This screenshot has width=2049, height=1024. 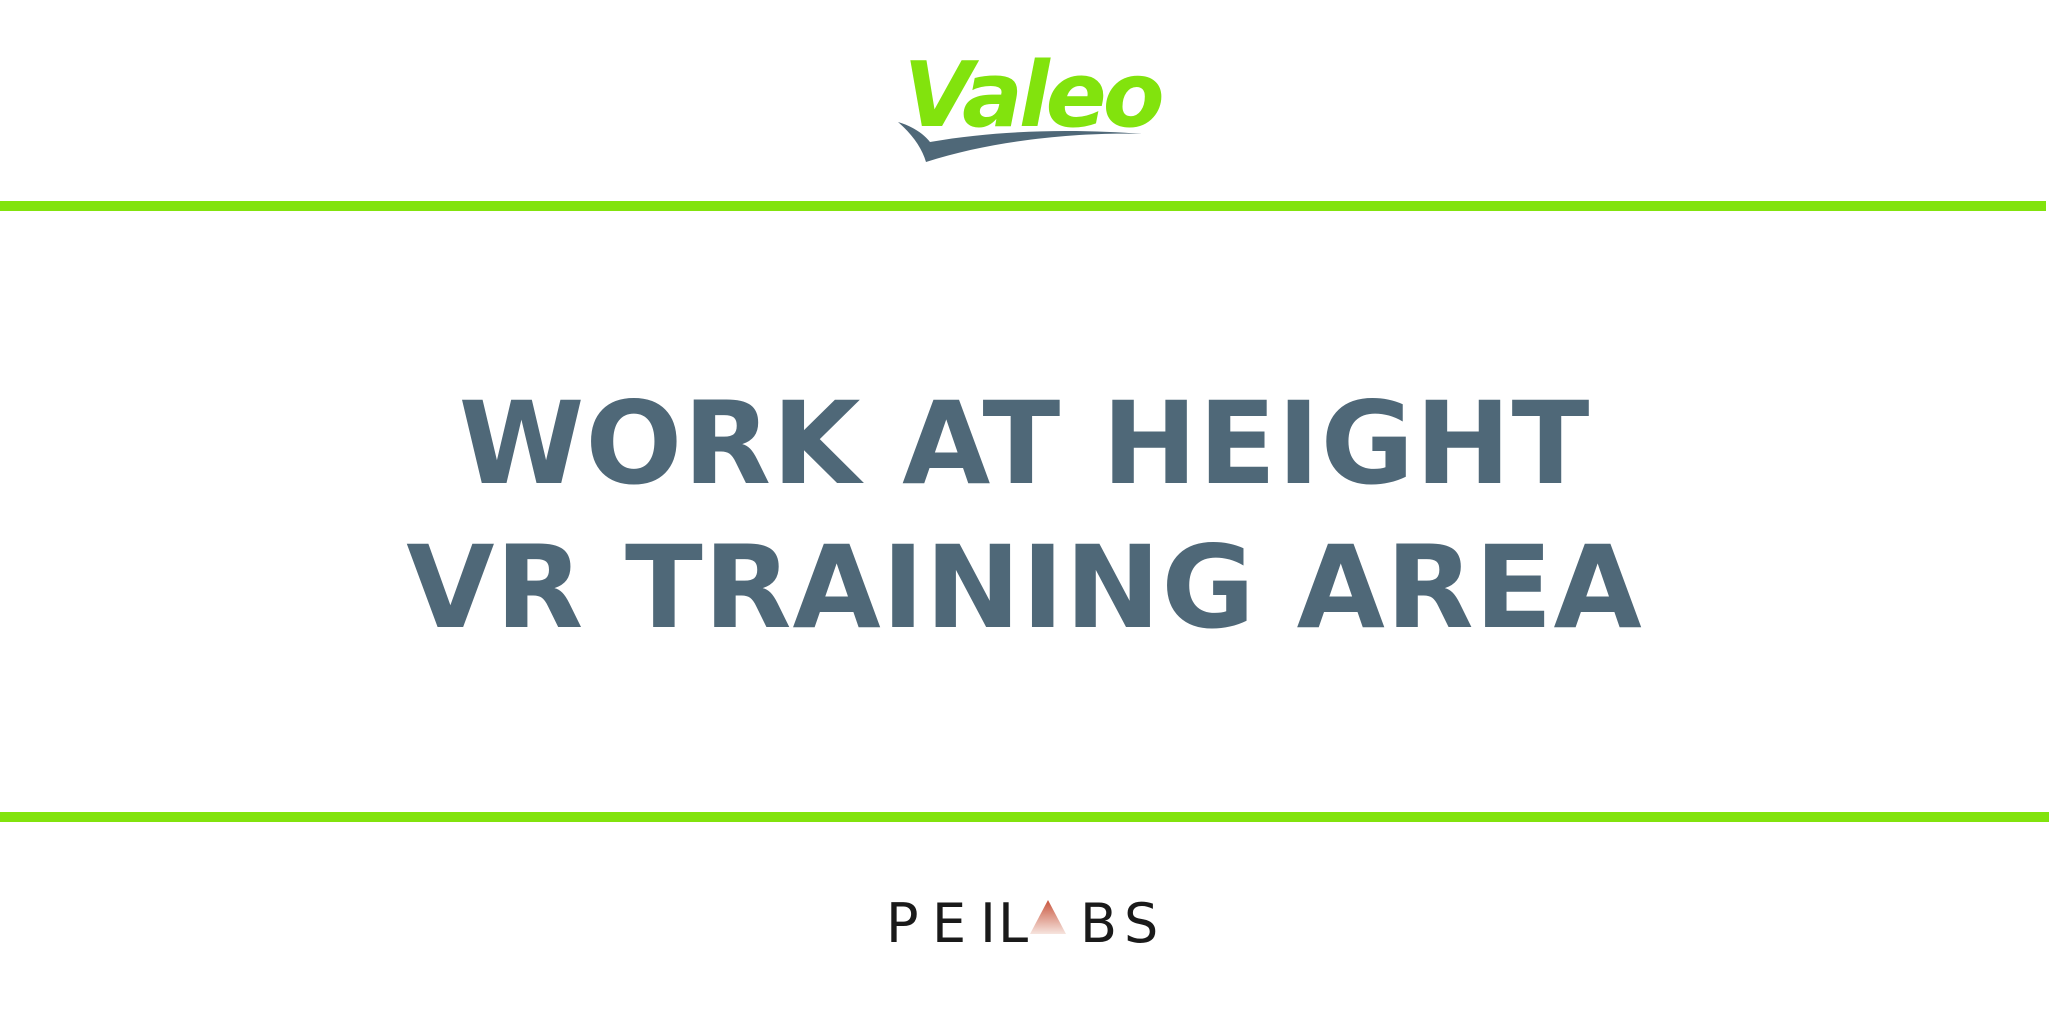 I want to click on title-line-2: VR TRAINING AREA, so click(x=1024, y=587).